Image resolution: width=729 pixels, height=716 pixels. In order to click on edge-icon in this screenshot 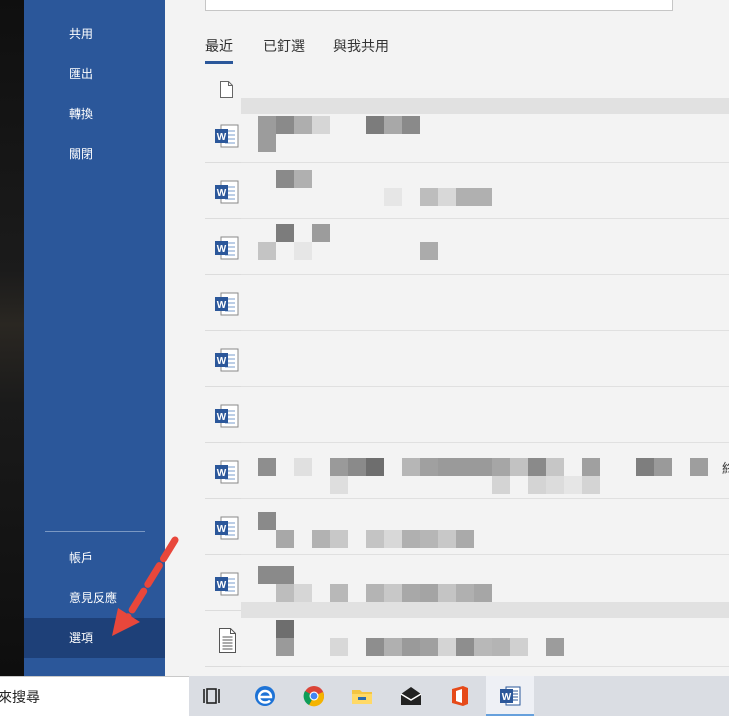, I will do `click(265, 696)`.